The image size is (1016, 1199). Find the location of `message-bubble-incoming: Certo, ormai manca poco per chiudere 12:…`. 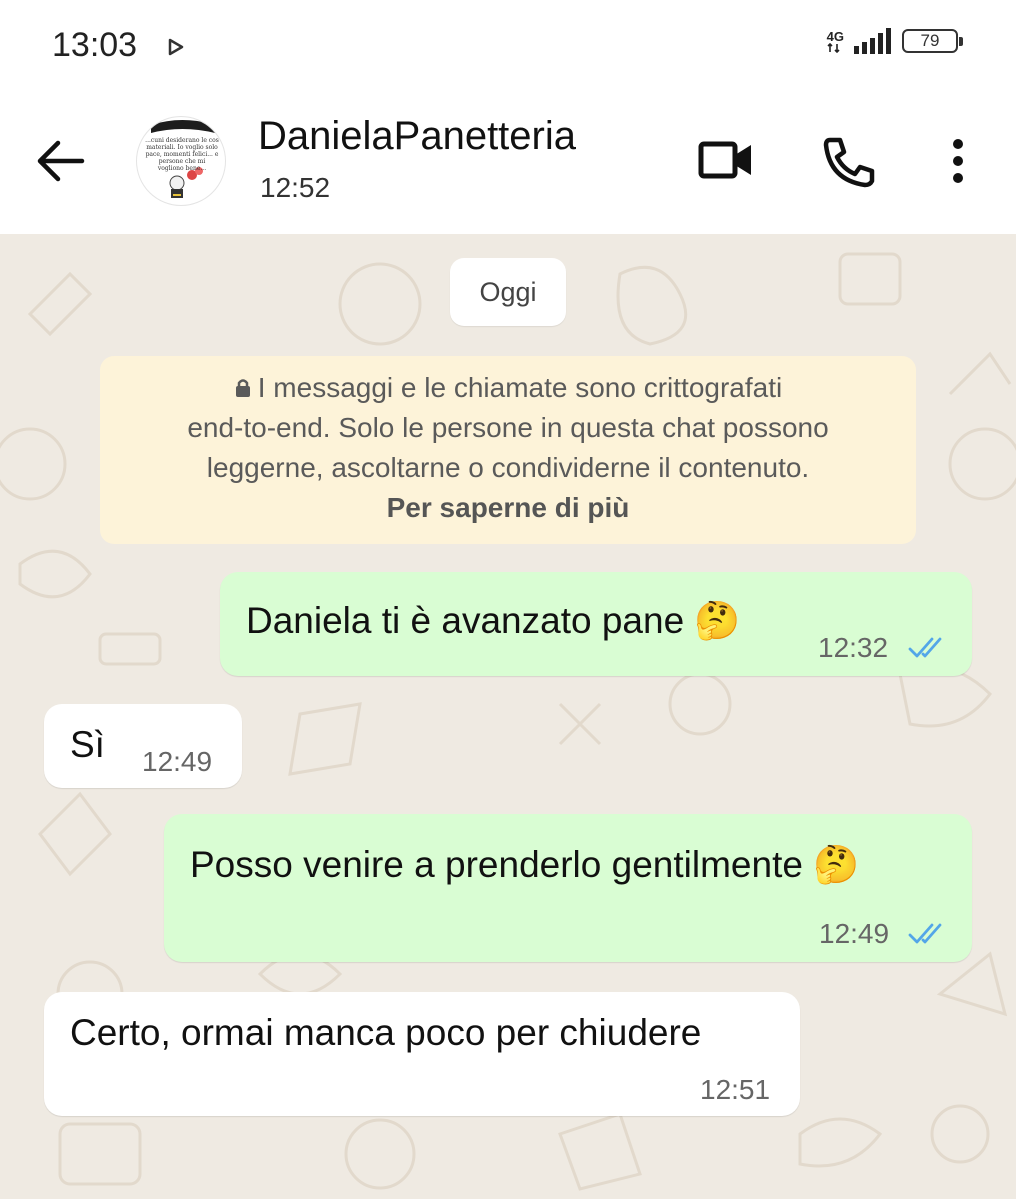

message-bubble-incoming: Certo, ormai manca poco per chiudere 12:… is located at coordinates (422, 1054).